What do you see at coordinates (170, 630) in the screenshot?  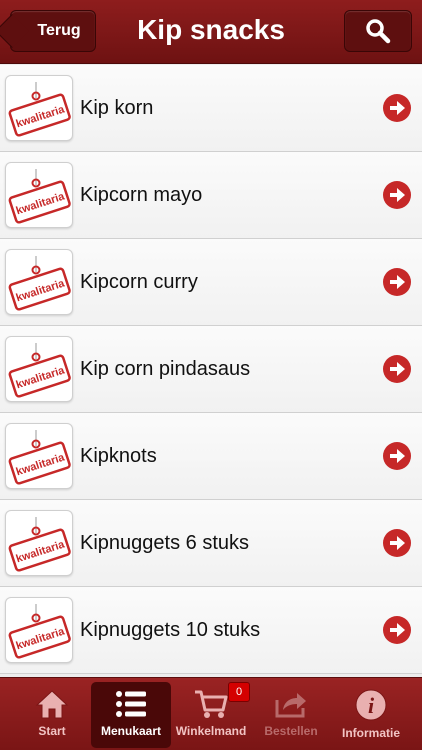 I see `list-item-label: Kipnuggets 10 stuks` at bounding box center [170, 630].